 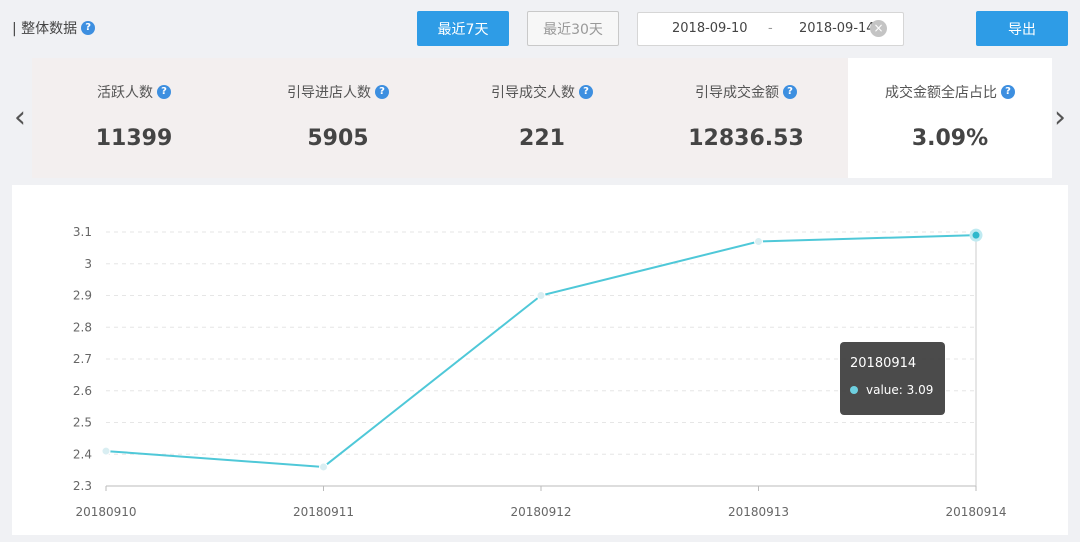 What do you see at coordinates (88, 264) in the screenshot?
I see `y-tick-label: 3` at bounding box center [88, 264].